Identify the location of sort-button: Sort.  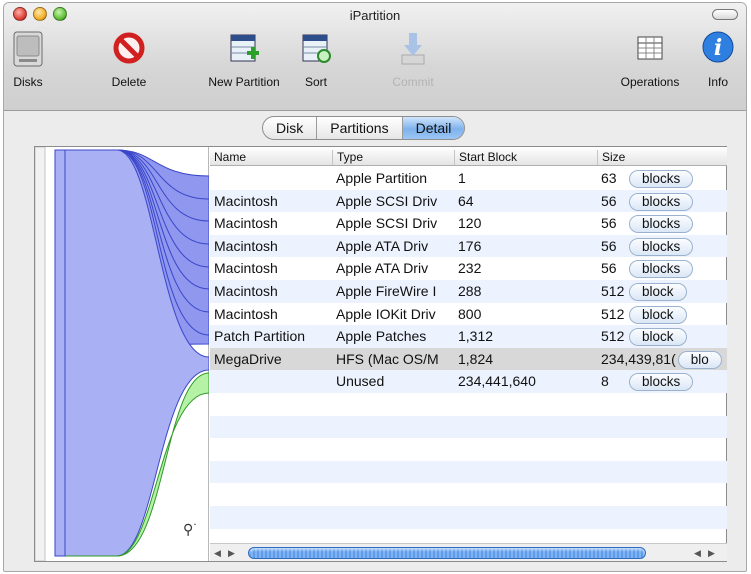
(316, 59).